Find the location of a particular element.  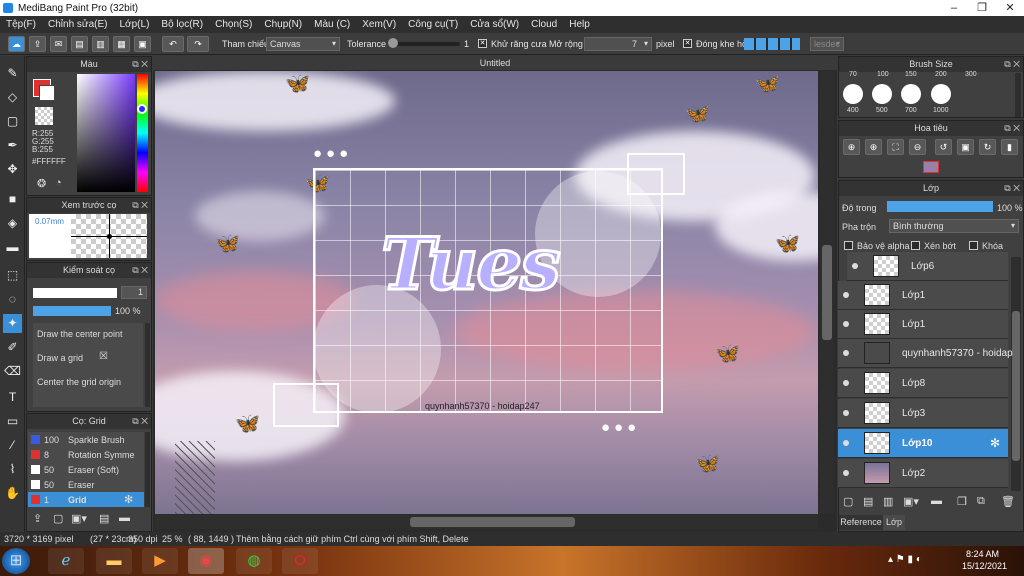

maximize-button: ❐ is located at coordinates (982, 8).